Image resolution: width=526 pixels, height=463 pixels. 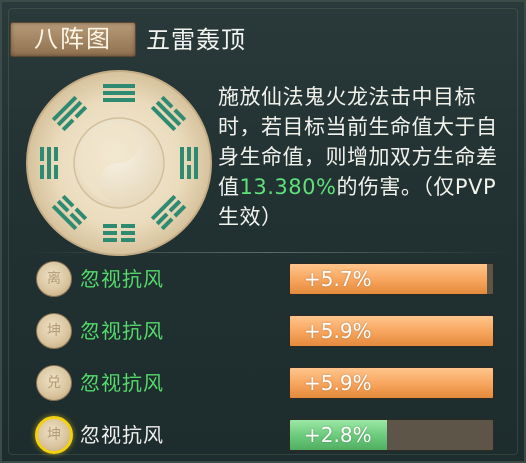 I want to click on attribute-value: +2.8%, so click(x=338, y=435).